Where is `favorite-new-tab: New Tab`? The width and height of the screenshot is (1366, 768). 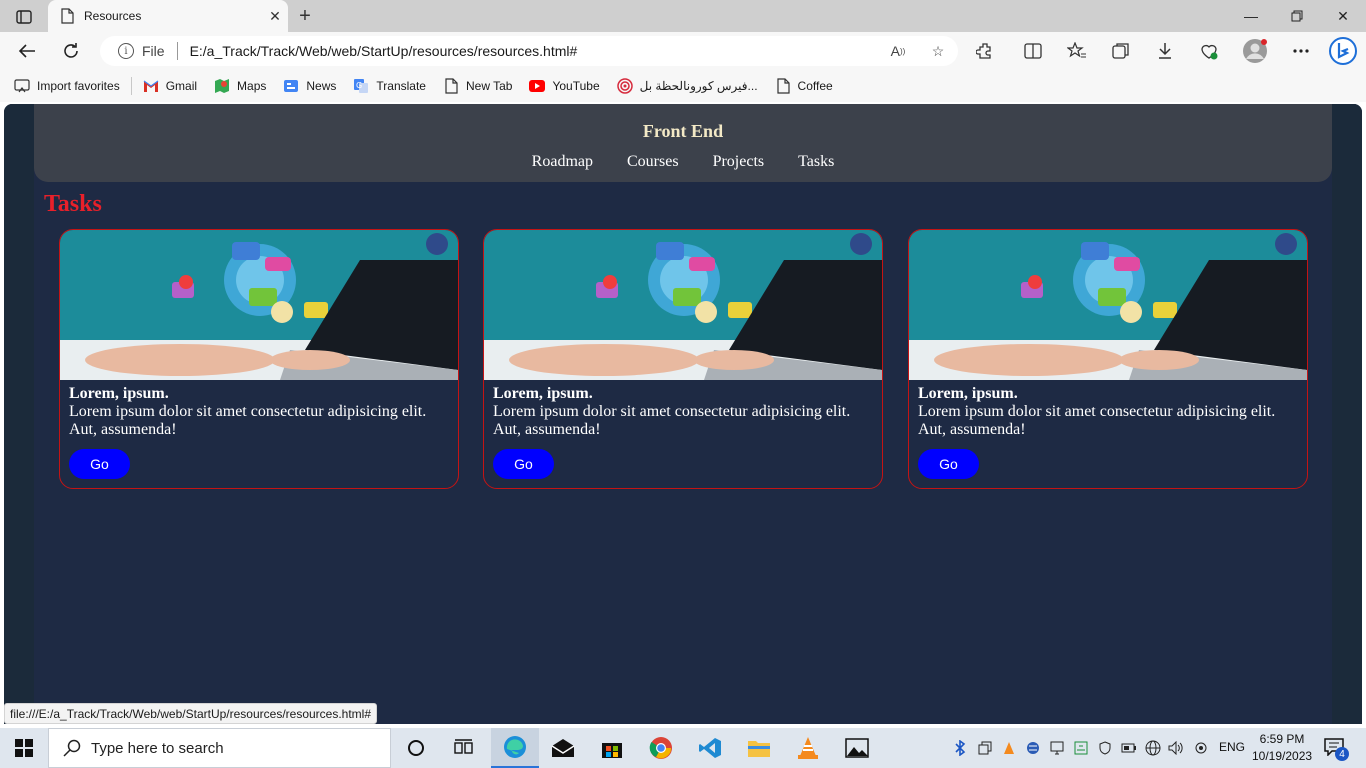 favorite-new-tab: New Tab is located at coordinates (477, 86).